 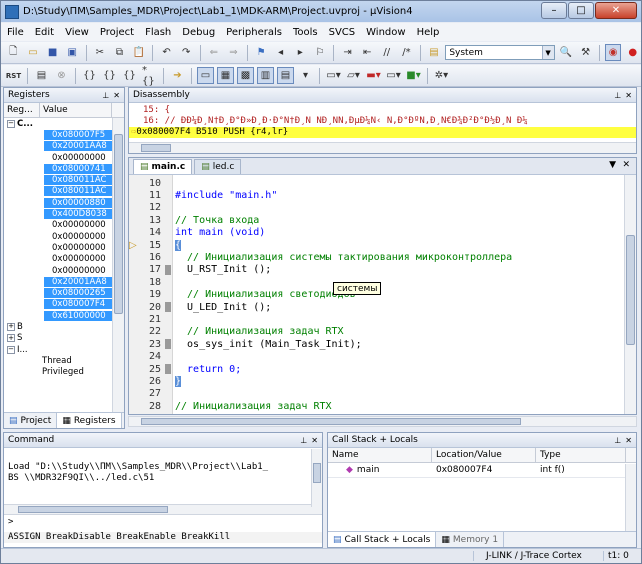 I want to click on save-icon: ■, so click(x=52, y=52).